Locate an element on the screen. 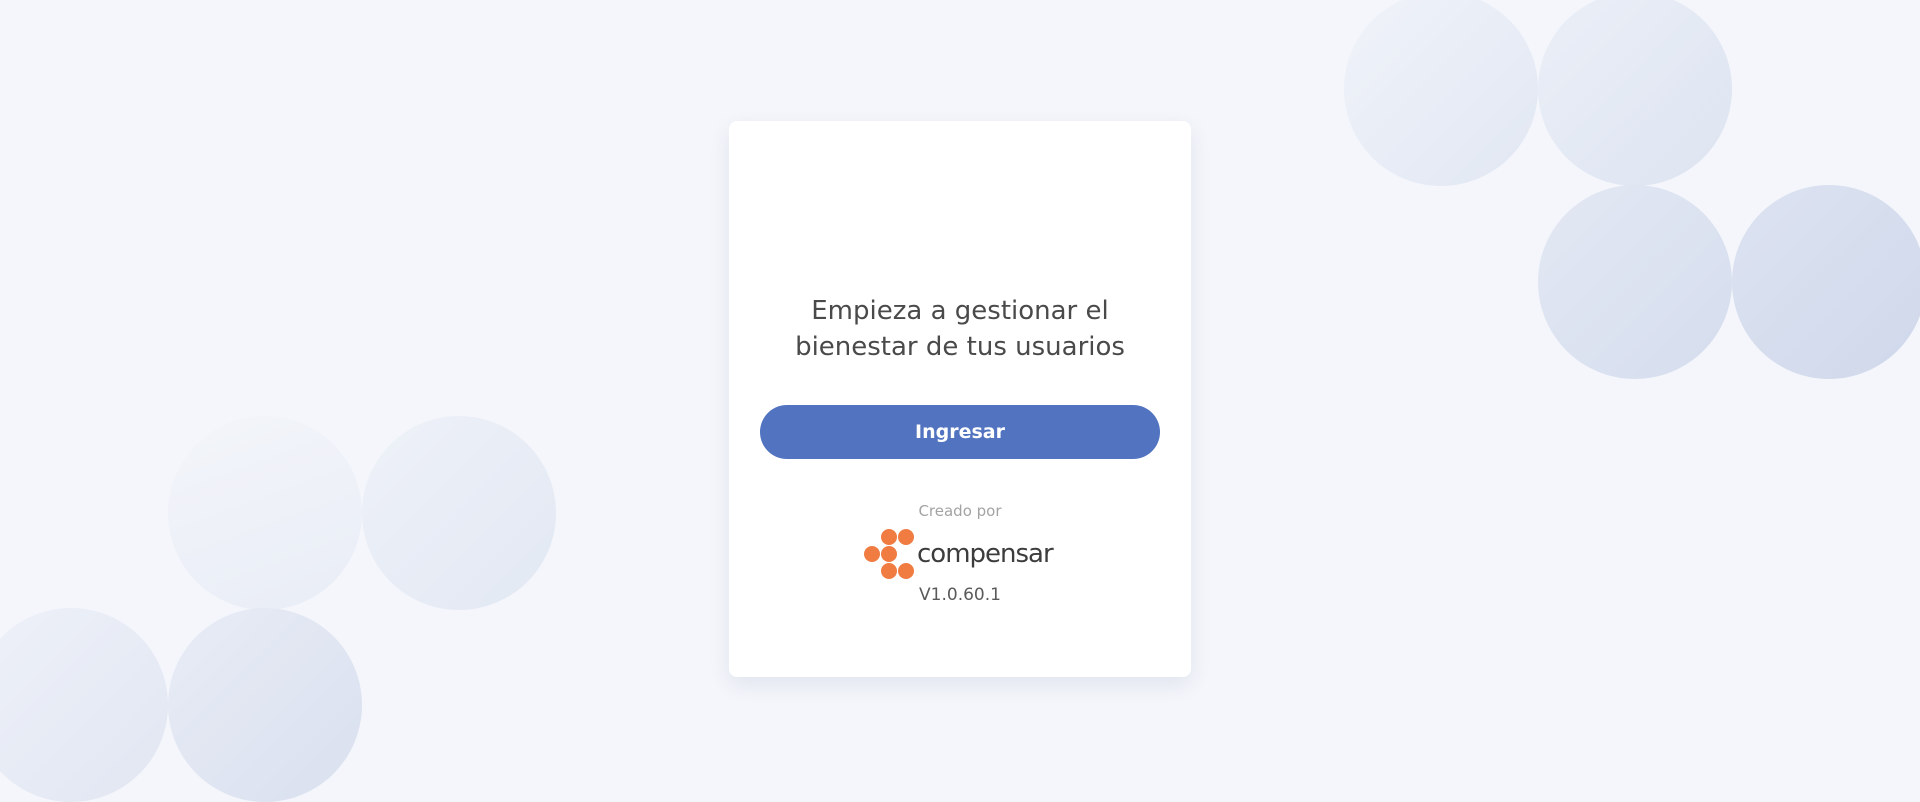 This screenshot has height=802, width=1920. brand-name: compensar is located at coordinates (985, 554).